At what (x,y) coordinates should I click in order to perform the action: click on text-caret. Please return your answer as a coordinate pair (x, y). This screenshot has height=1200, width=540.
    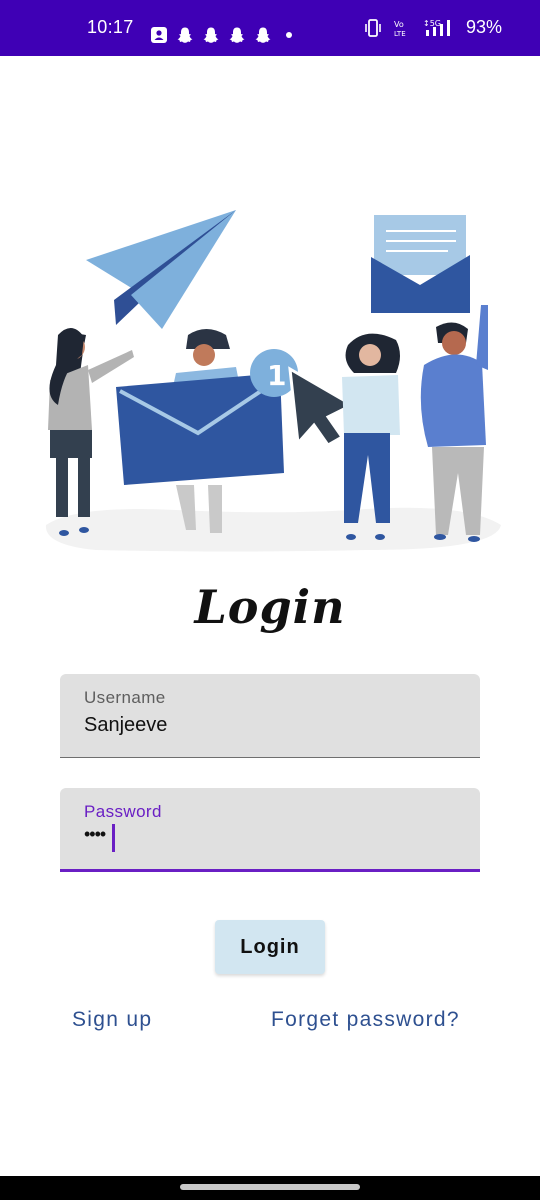
    Looking at the image, I should click on (113, 838).